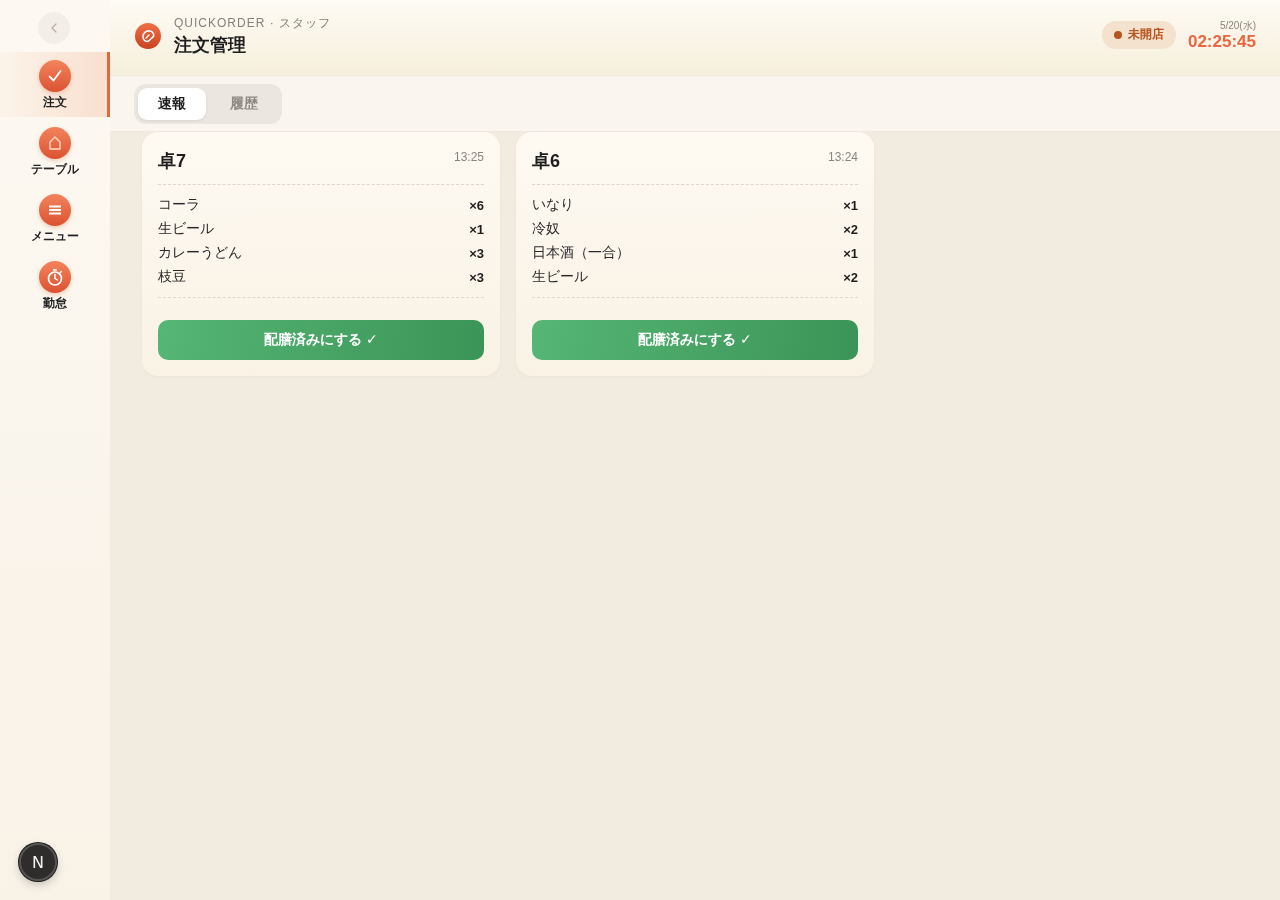 This screenshot has width=1280, height=900. What do you see at coordinates (179, 205) in the screenshot?
I see `item-name: コーラ` at bounding box center [179, 205].